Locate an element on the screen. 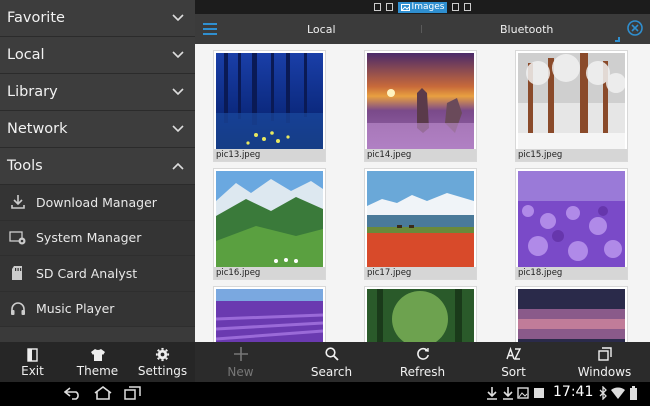 Image resolution: width=650 pixels, height=406 pixels. image-tile: pic17.jpeg is located at coordinates (420, 224).